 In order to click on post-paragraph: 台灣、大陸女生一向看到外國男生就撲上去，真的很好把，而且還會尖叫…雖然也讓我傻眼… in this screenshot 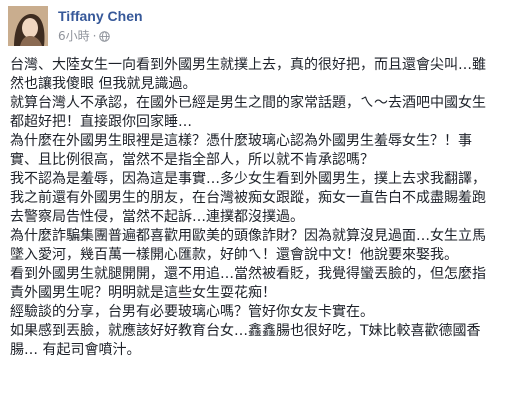, I will do `click(248, 74)`.